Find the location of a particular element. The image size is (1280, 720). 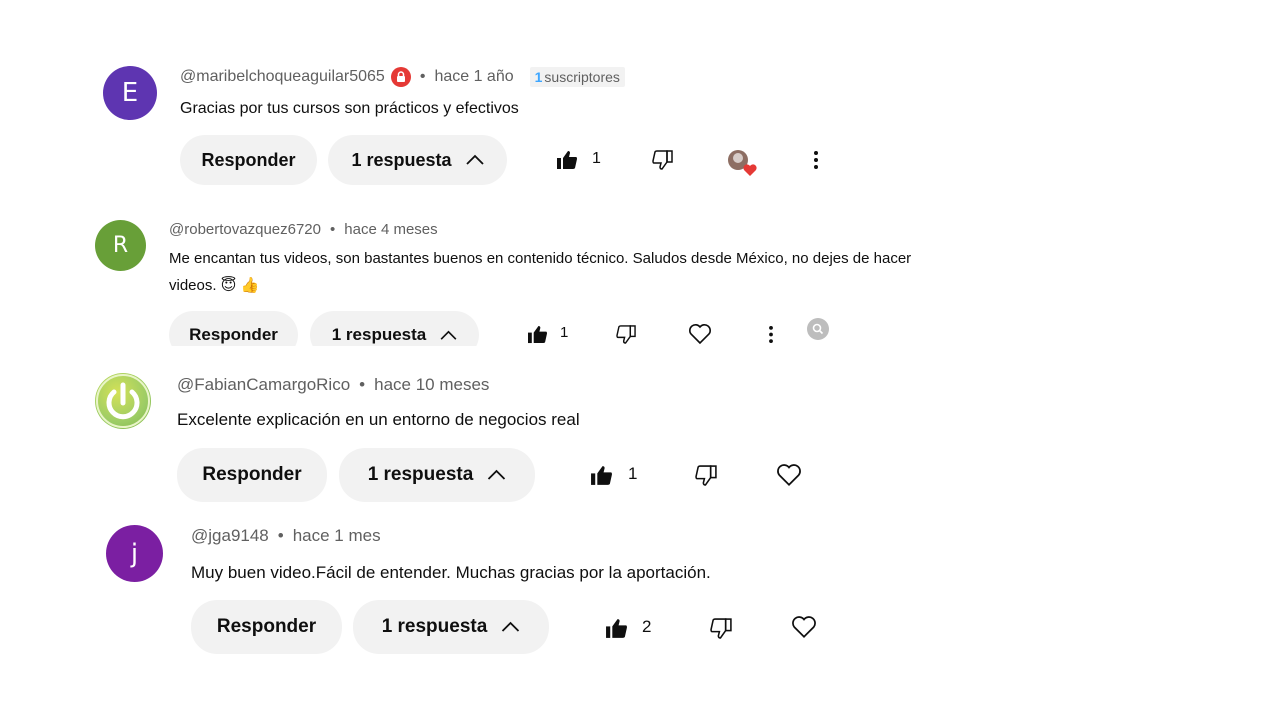

comment-meta: @robertovazquez6720 • hace 4 meses is located at coordinates (303, 229).